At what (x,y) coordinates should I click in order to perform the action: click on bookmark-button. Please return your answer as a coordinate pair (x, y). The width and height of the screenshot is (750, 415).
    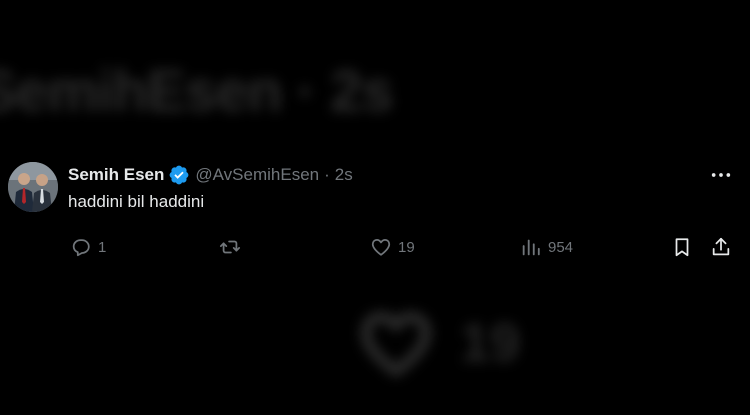
    Looking at the image, I should click on (682, 247).